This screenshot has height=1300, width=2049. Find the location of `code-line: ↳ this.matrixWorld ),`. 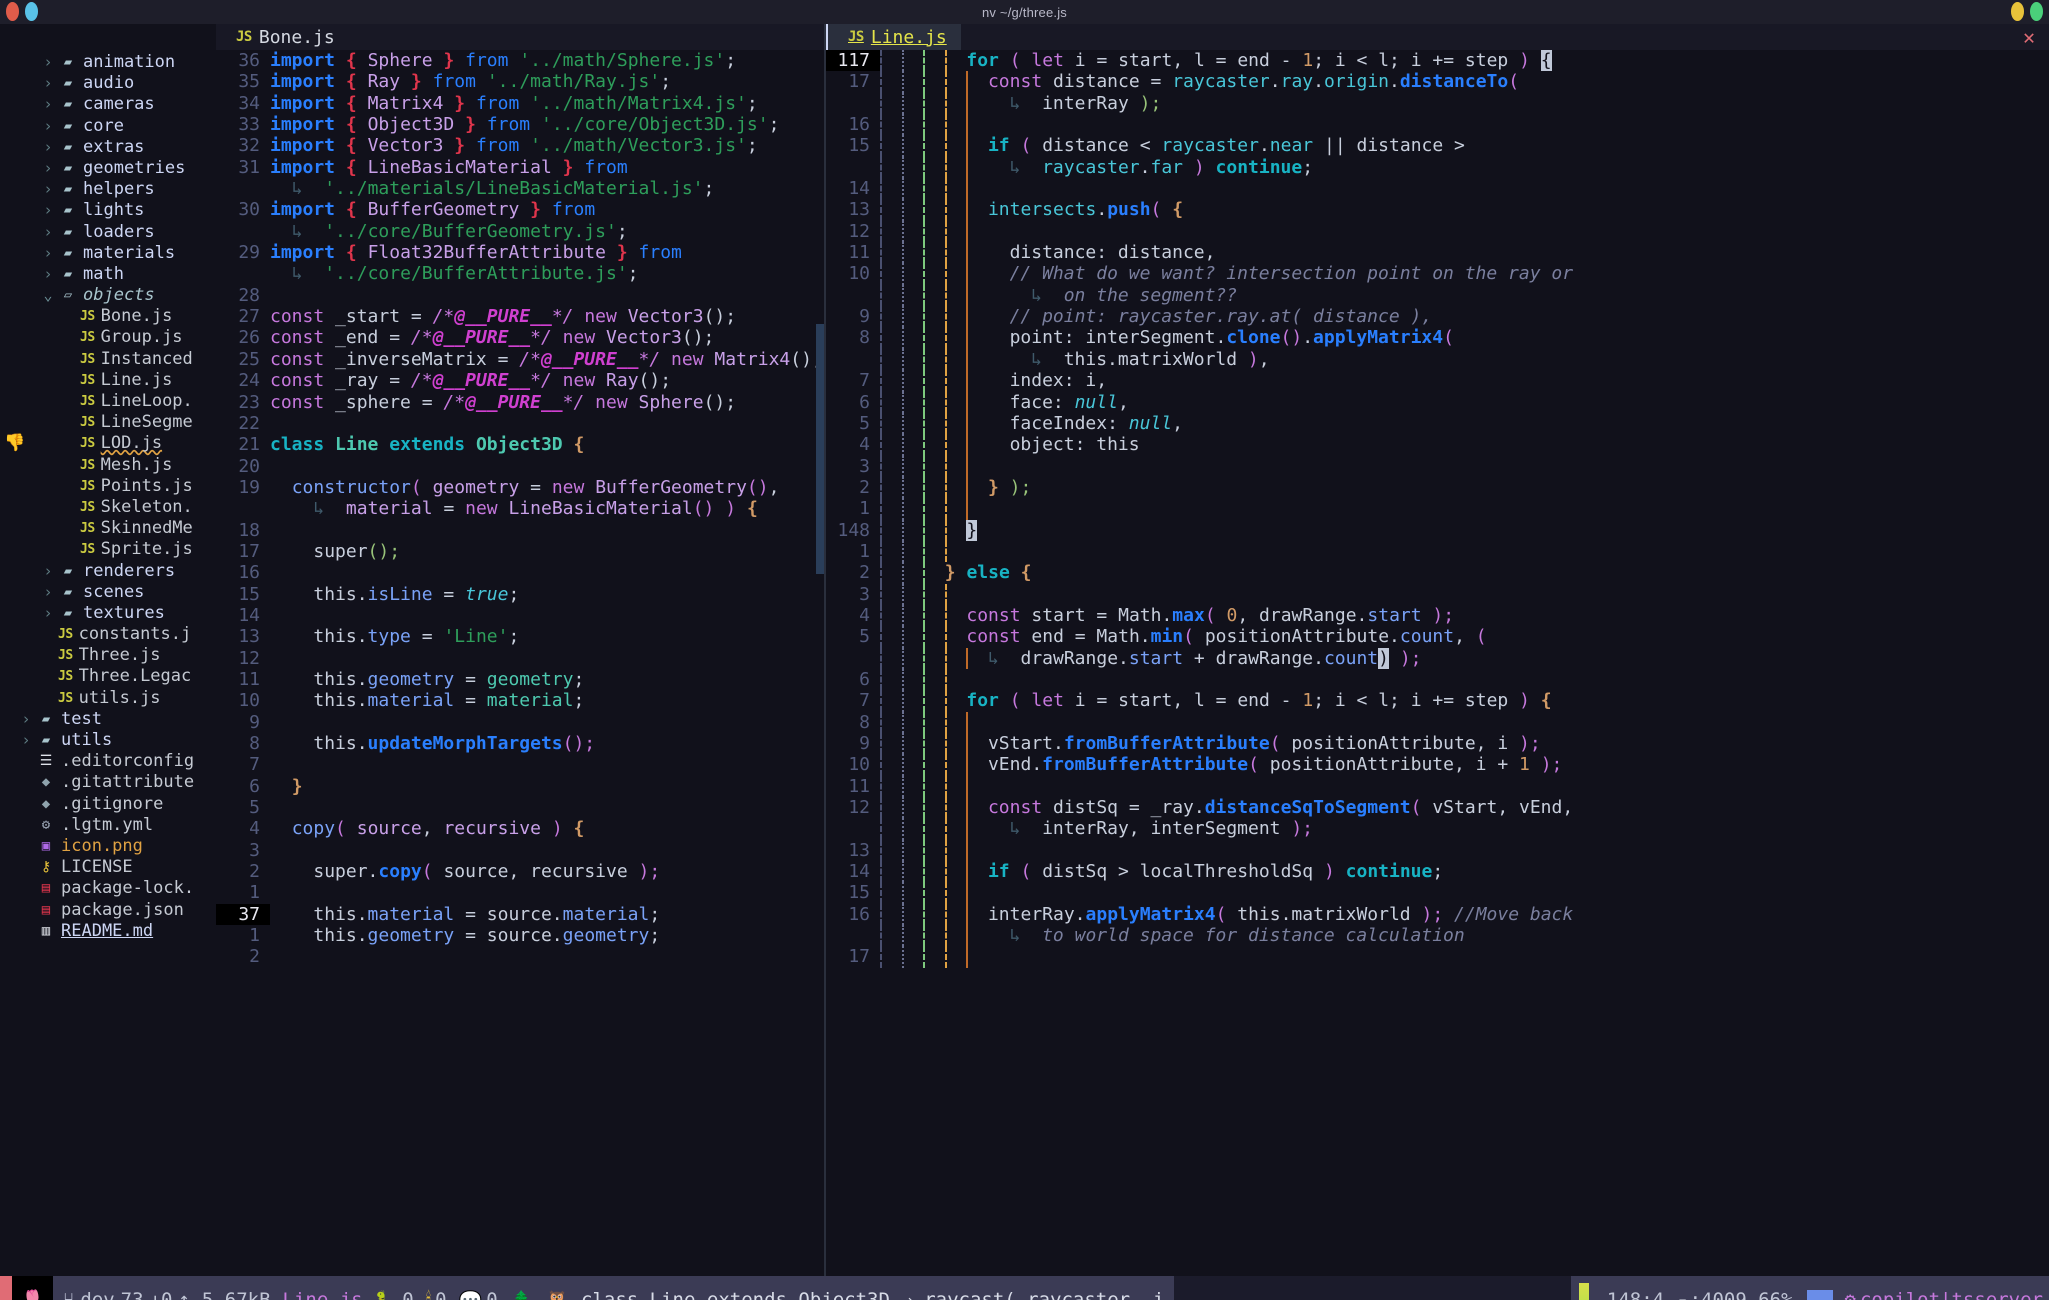

code-line: ↳ this.matrixWorld ), is located at coordinates (1437, 359).